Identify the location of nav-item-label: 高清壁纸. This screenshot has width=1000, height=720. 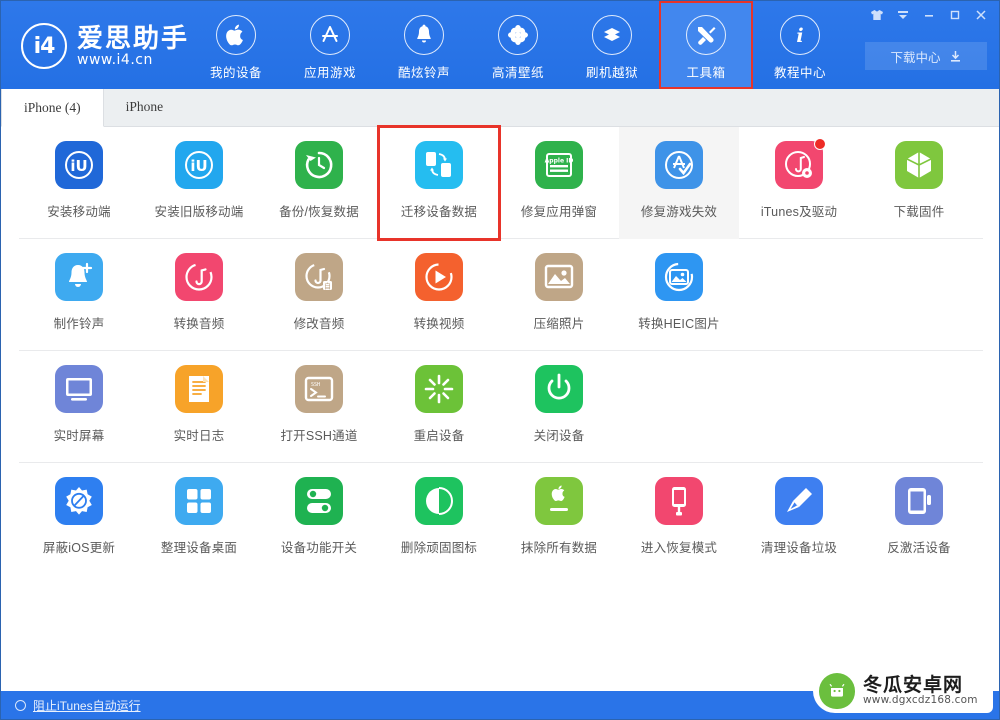
(517, 73).